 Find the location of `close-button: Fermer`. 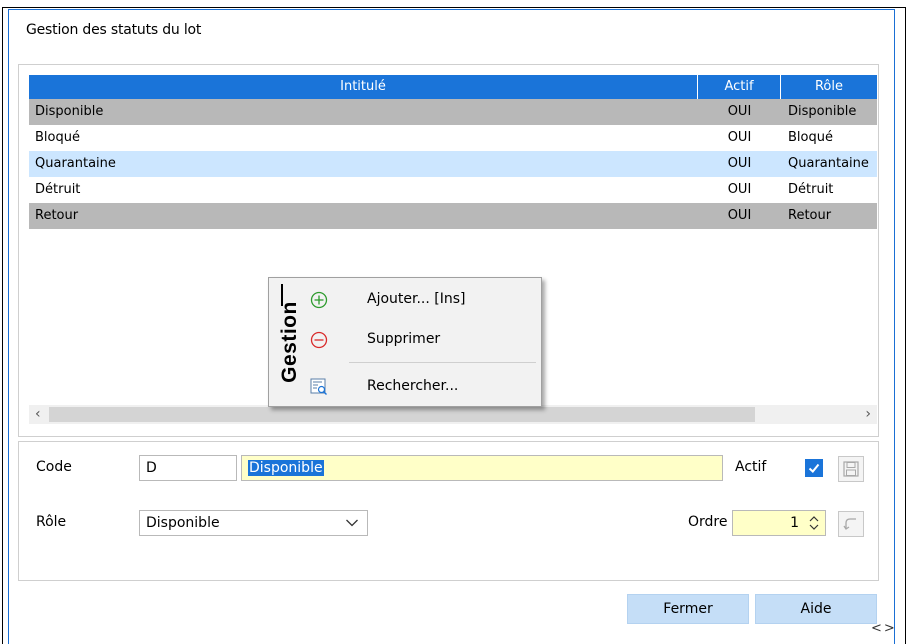

close-button: Fermer is located at coordinates (688, 609).